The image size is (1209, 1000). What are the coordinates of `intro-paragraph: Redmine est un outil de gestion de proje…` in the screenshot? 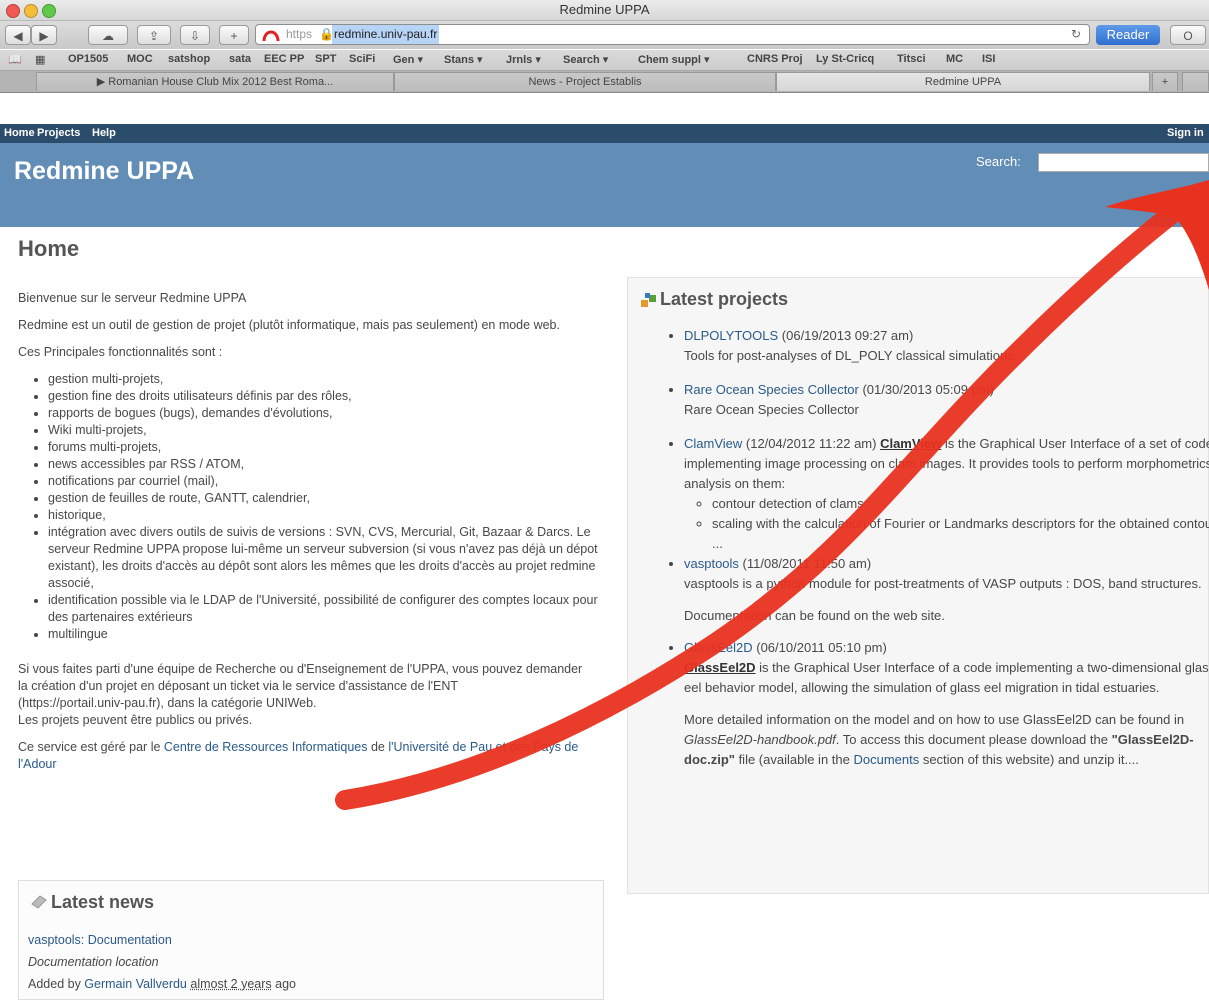 It's located at (289, 325).